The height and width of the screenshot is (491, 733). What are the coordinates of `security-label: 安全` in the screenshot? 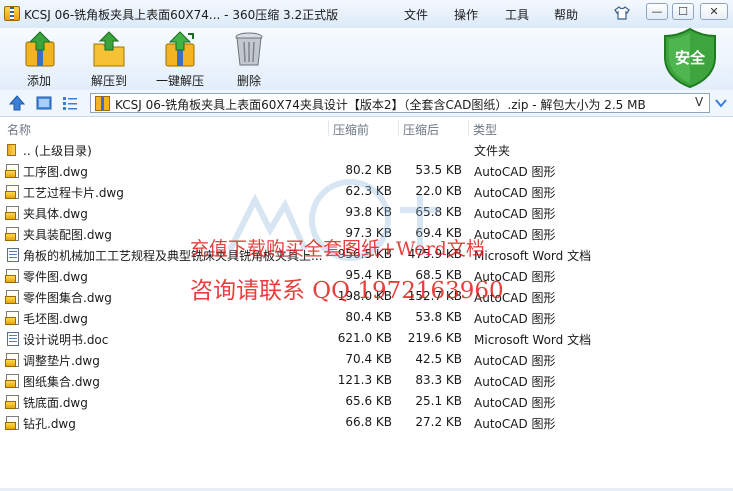 It's located at (689, 58).